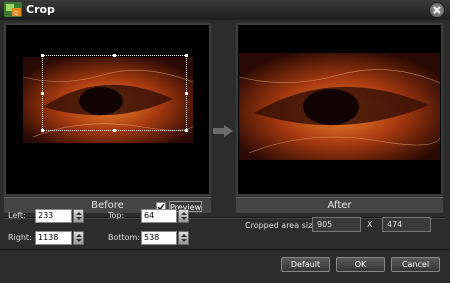 Image resolution: width=450 pixels, height=283 pixels. I want to click on close-button, so click(437, 10).